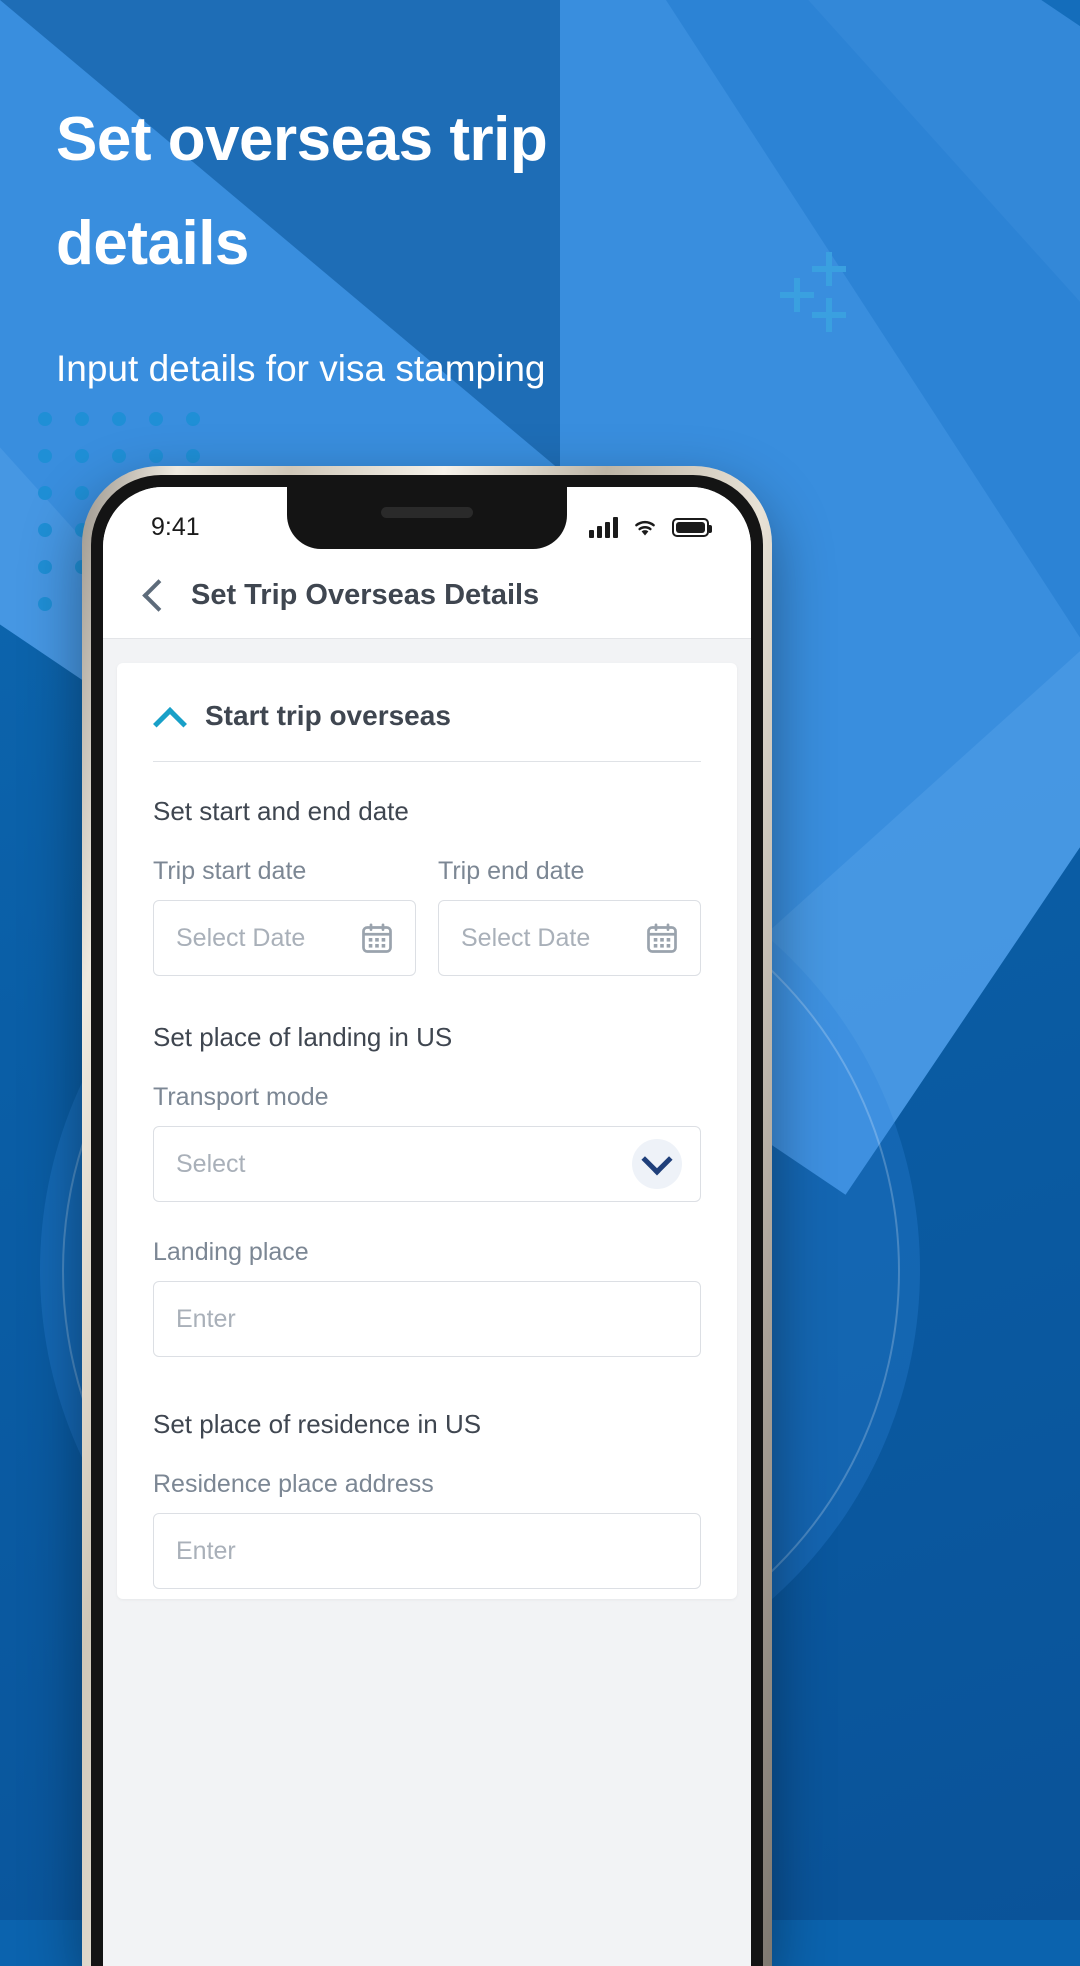  What do you see at coordinates (170, 716) in the screenshot?
I see `chevron-up-icon` at bounding box center [170, 716].